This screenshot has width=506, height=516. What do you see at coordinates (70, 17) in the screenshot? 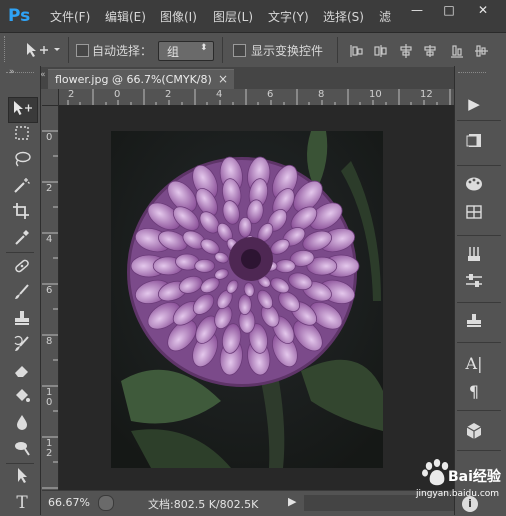
I see `menu-file: 文件(F)` at bounding box center [70, 17].